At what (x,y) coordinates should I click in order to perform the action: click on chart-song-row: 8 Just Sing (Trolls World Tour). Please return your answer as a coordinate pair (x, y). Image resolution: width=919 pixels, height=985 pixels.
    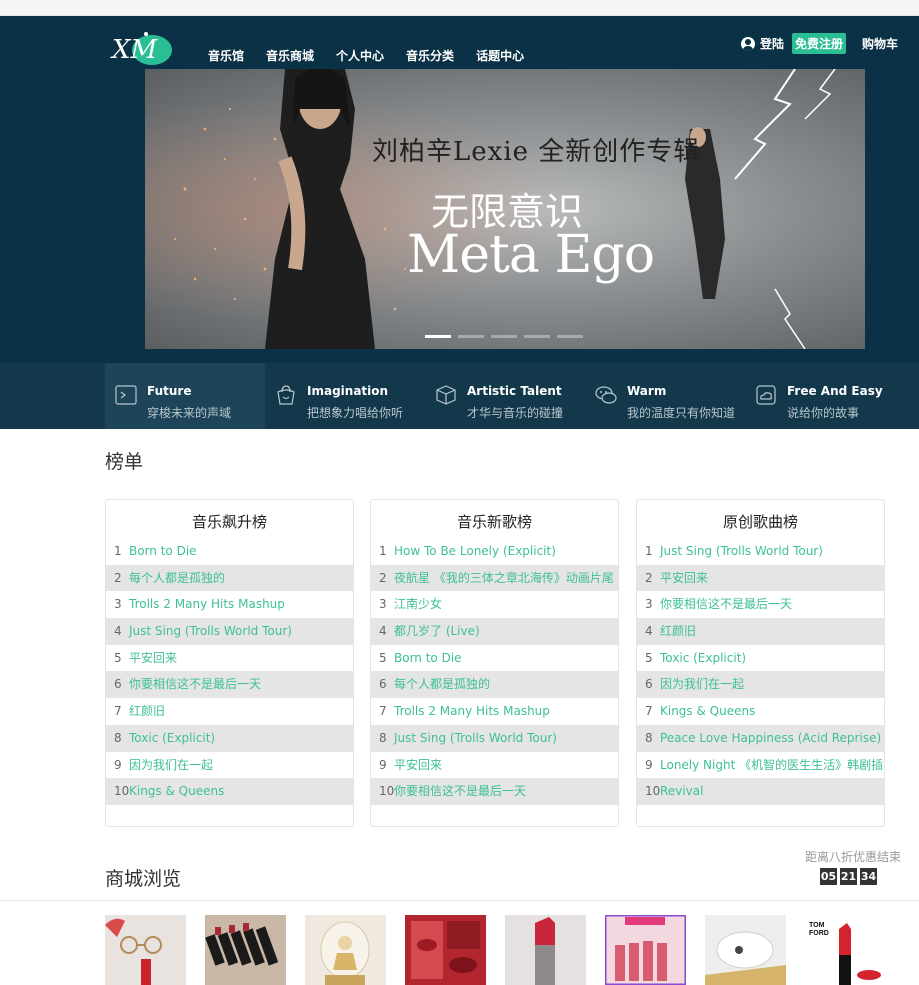
    Looking at the image, I should click on (494, 738).